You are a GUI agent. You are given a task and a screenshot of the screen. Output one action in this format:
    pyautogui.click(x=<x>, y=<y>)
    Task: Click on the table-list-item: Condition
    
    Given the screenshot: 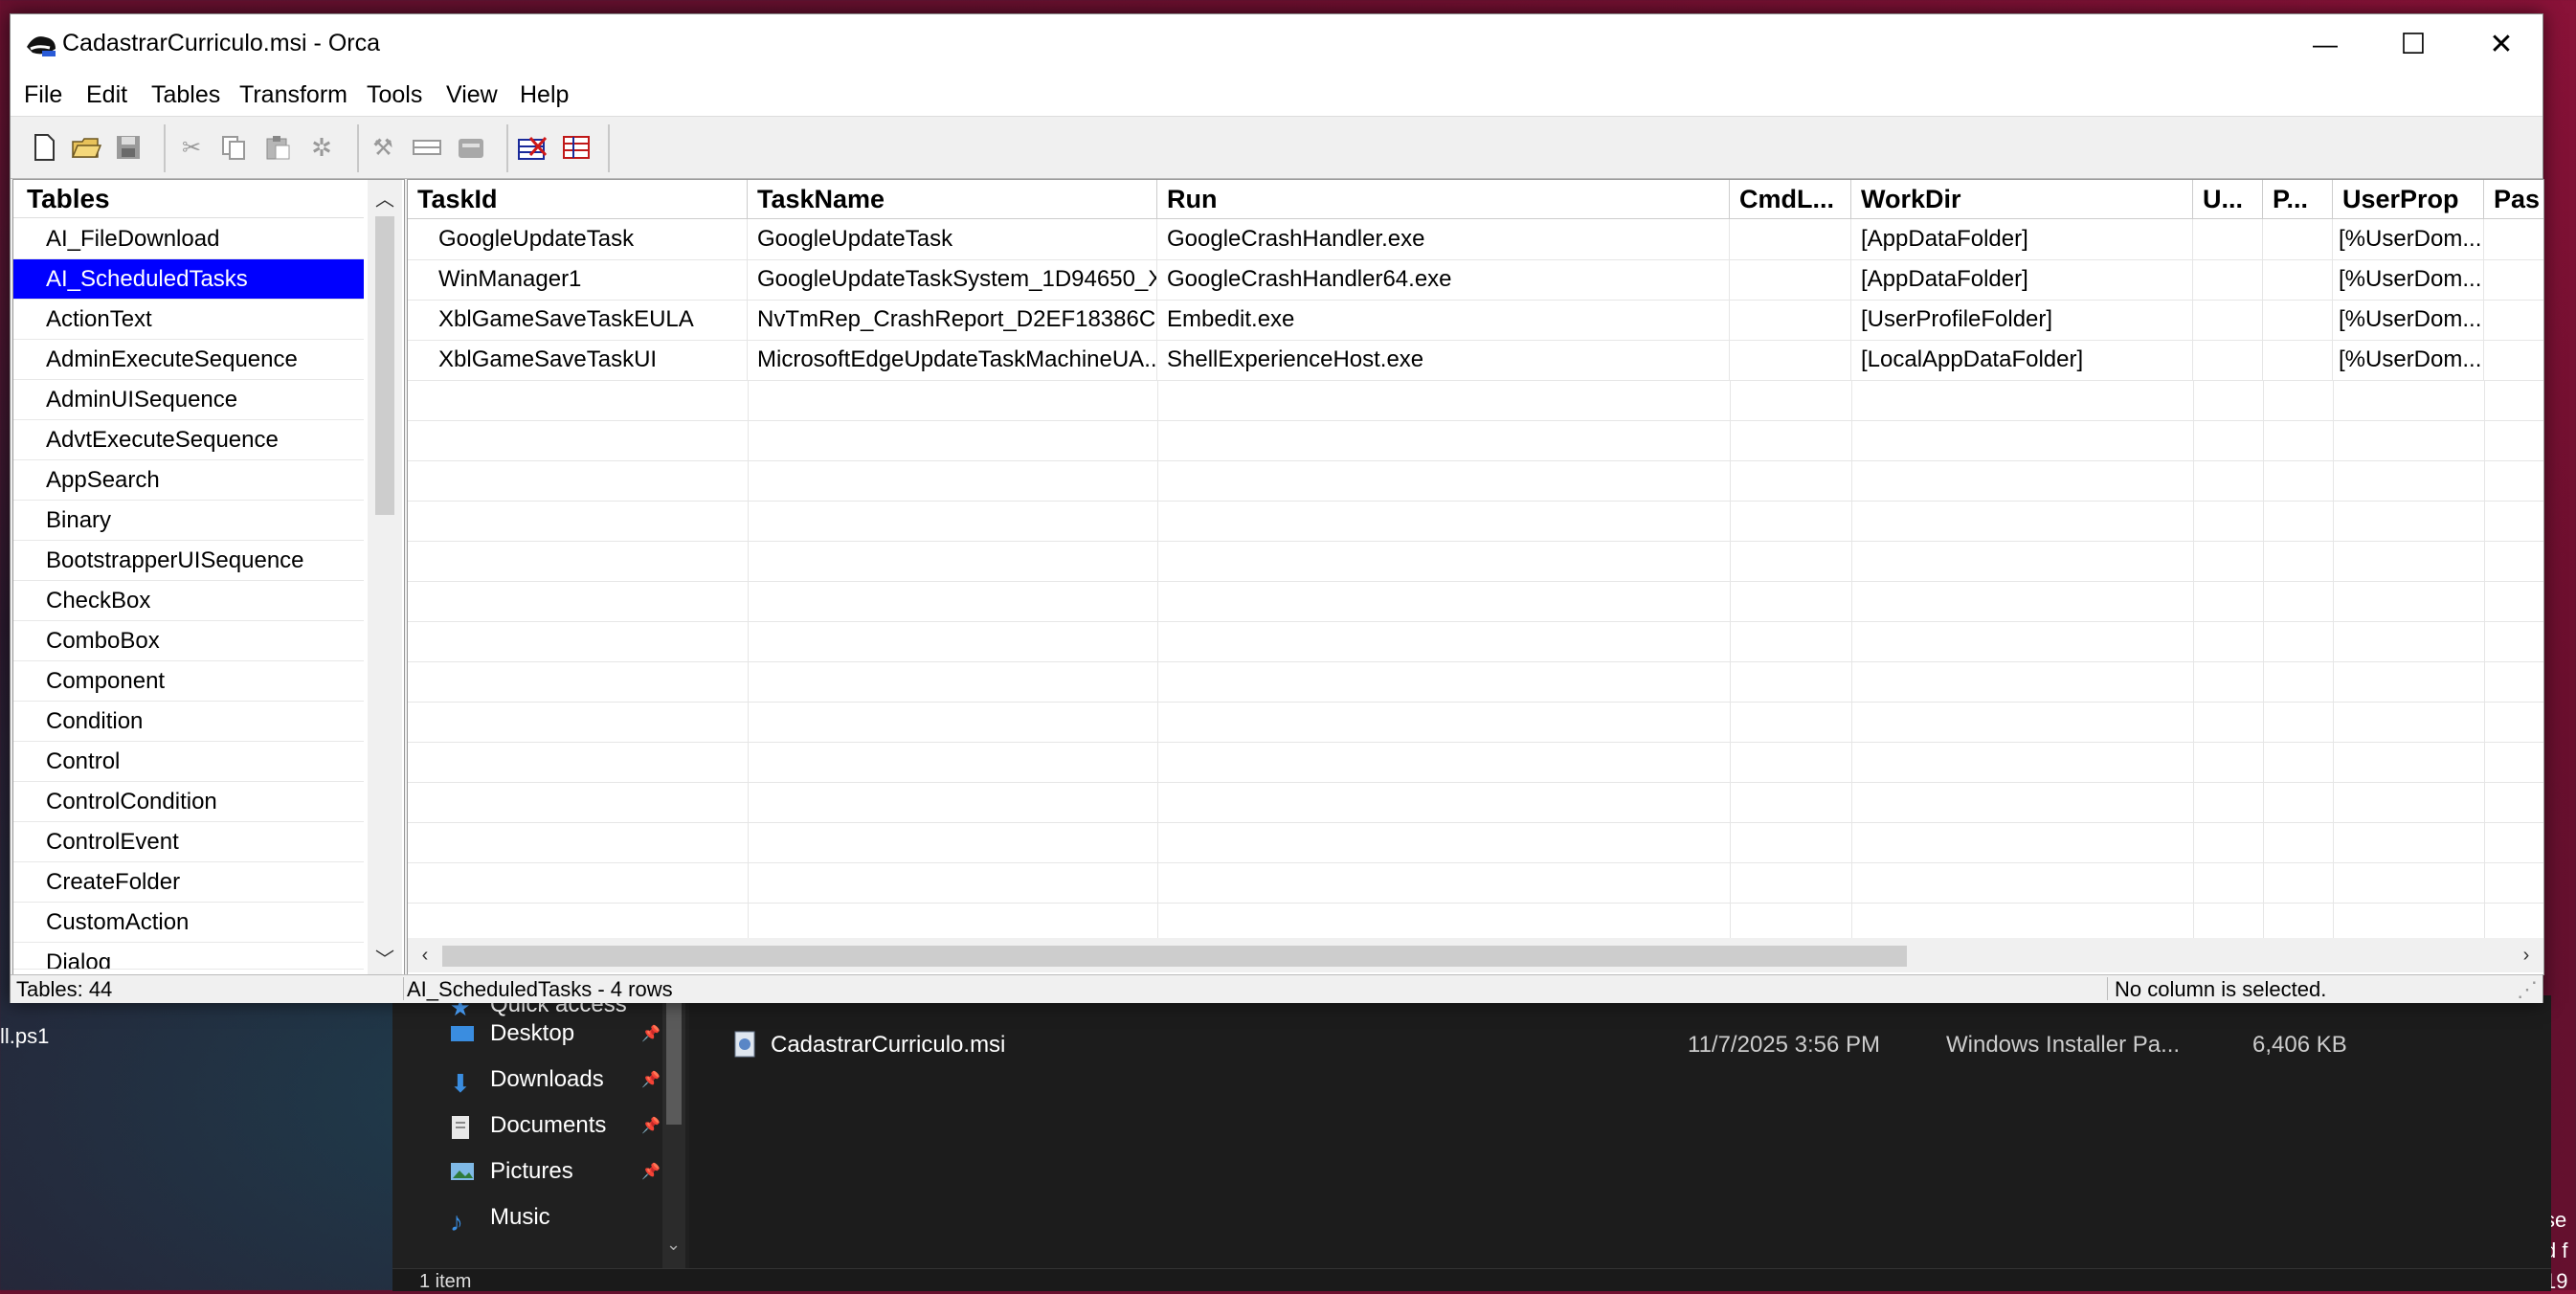 What is the action you would take?
    pyautogui.click(x=189, y=722)
    